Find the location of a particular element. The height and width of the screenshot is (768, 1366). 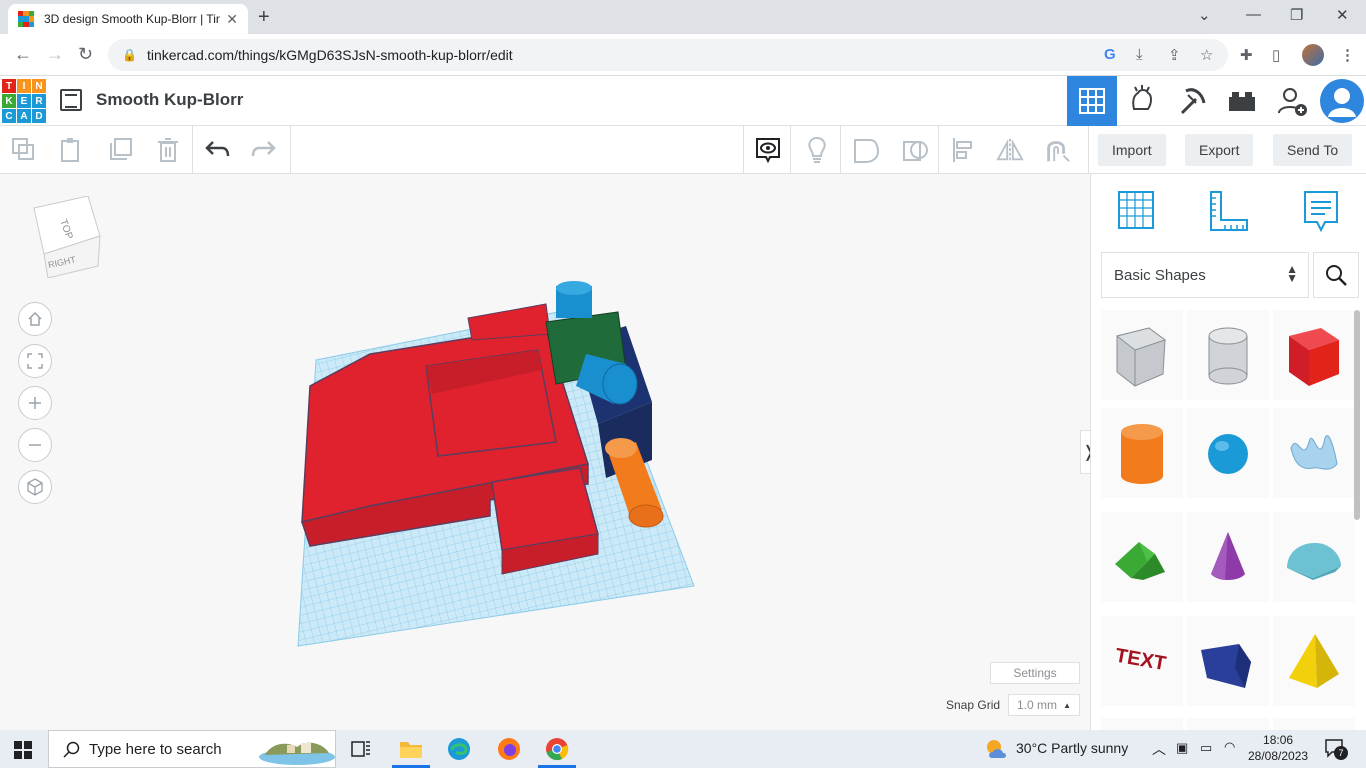

3d-view-button is located at coordinates (1092, 101).